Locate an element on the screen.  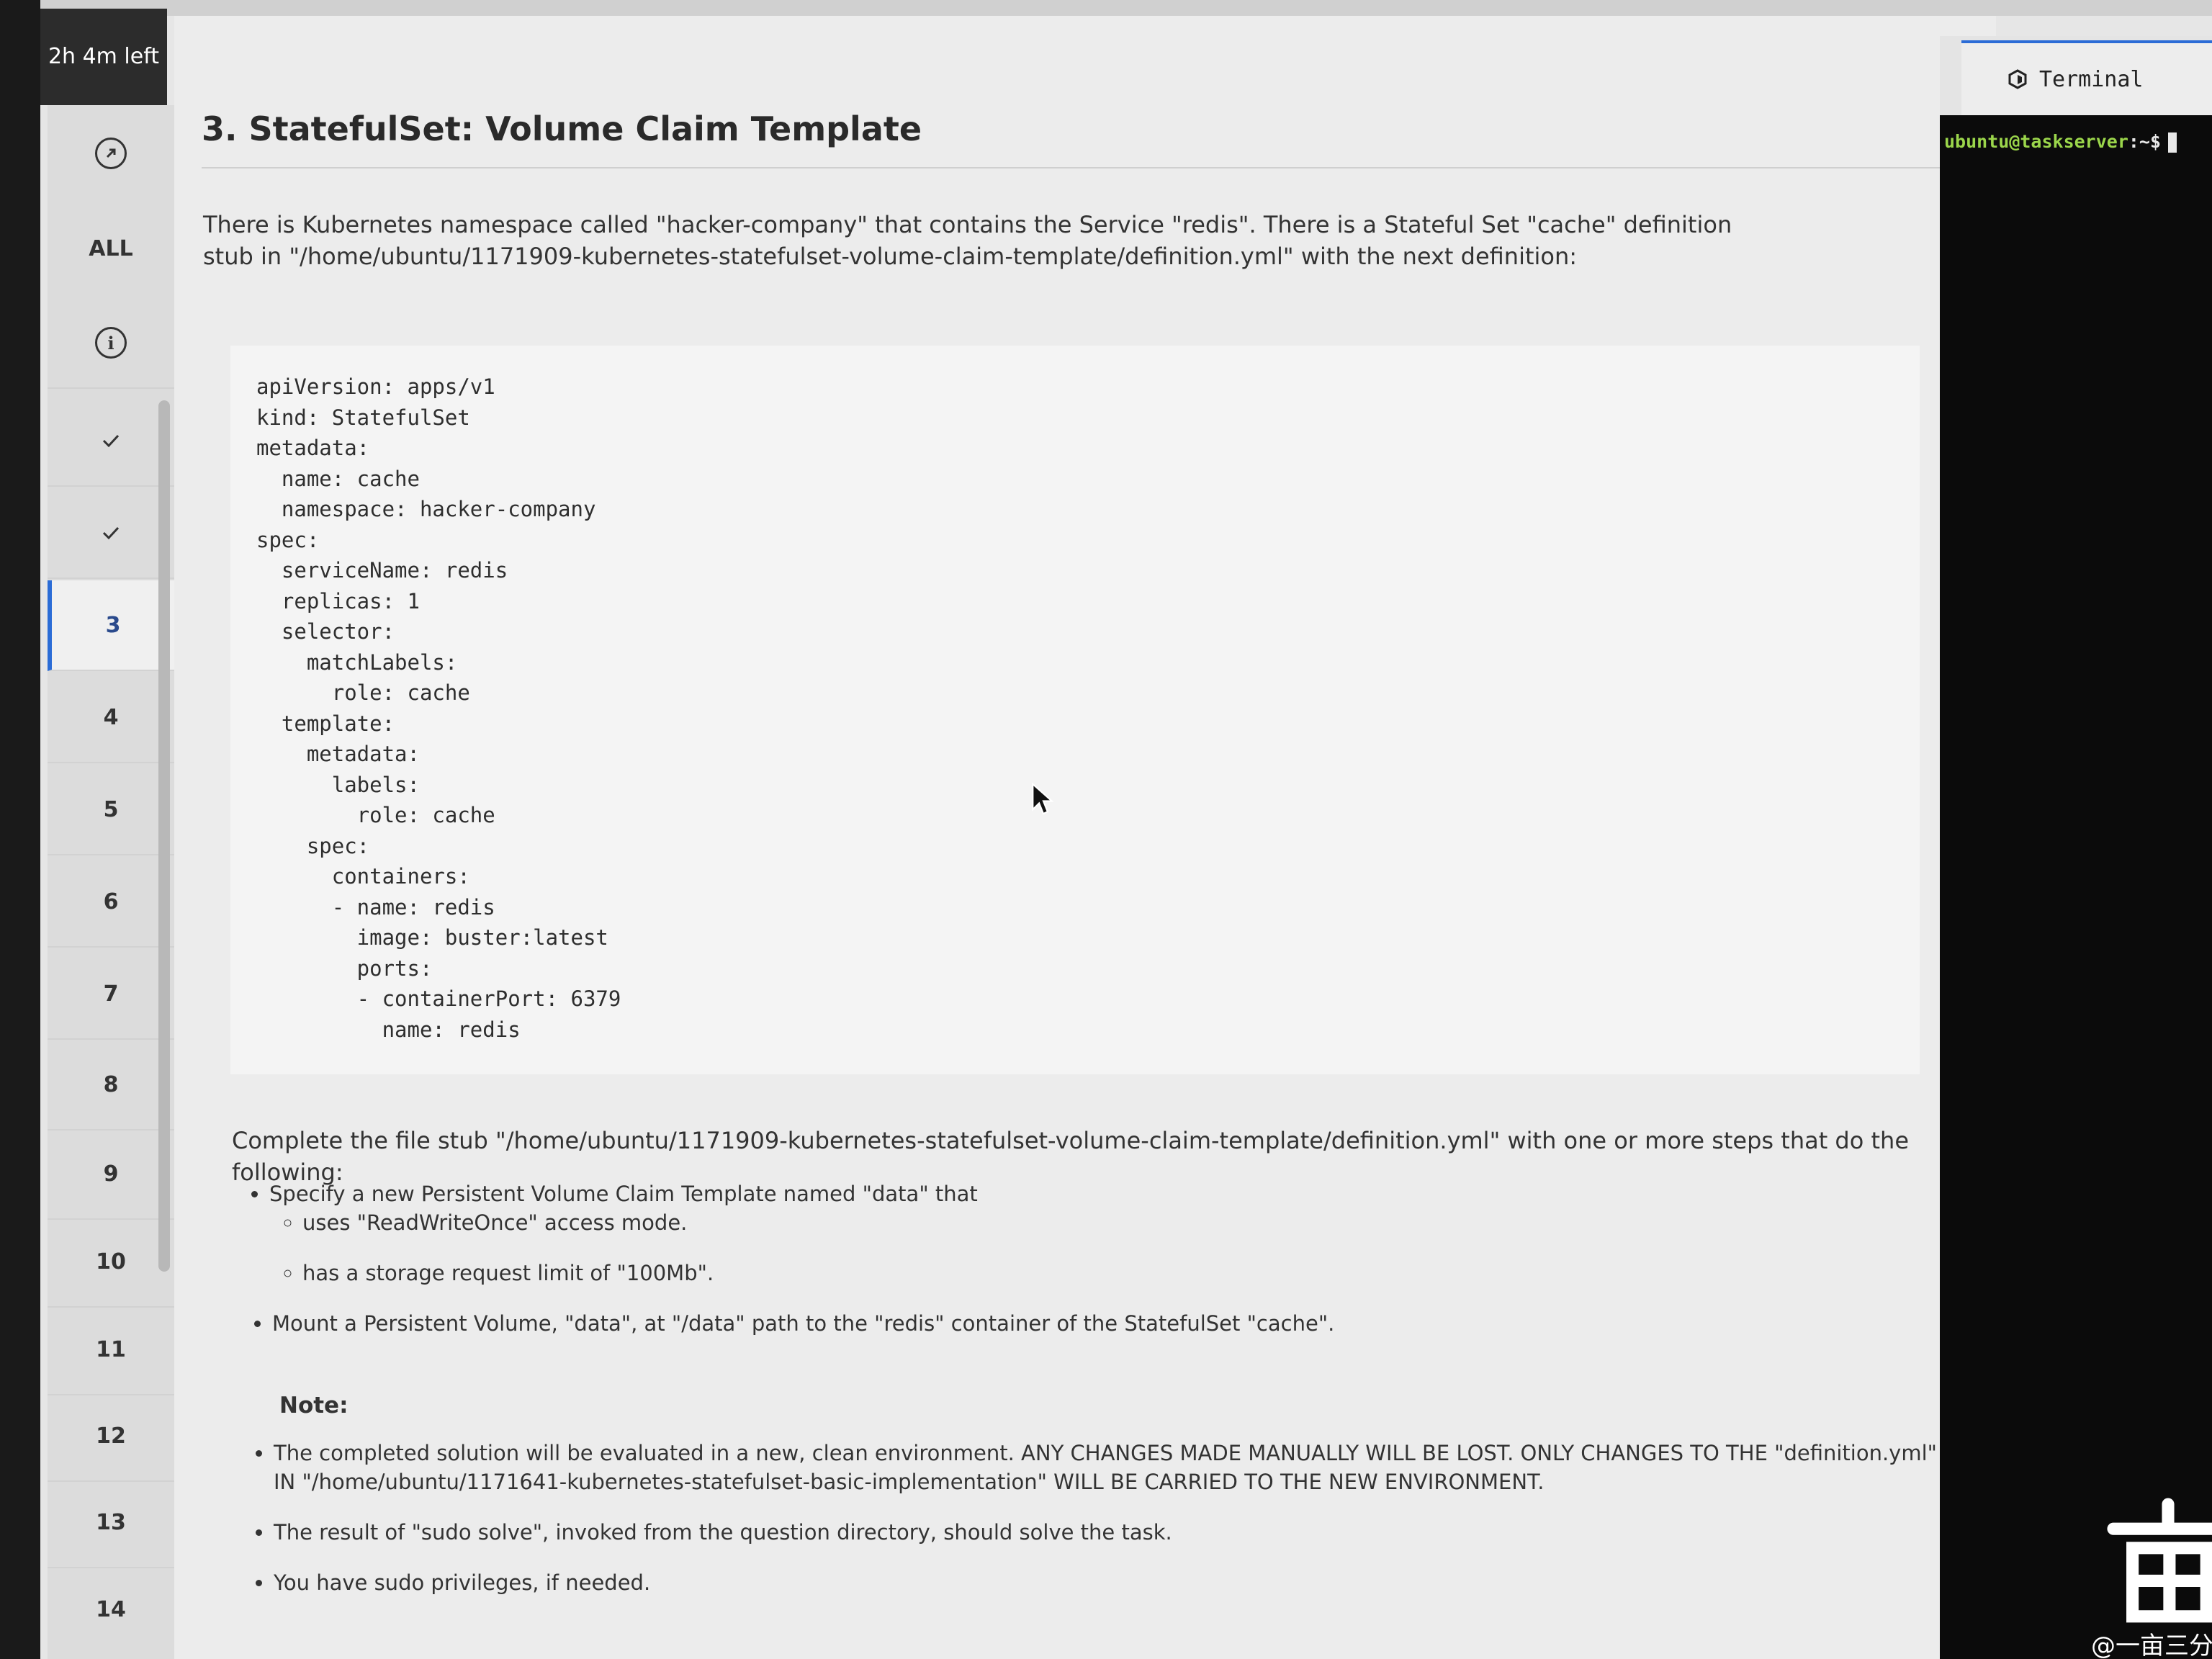
rail-item-all: ALL is located at coordinates (111, 249).